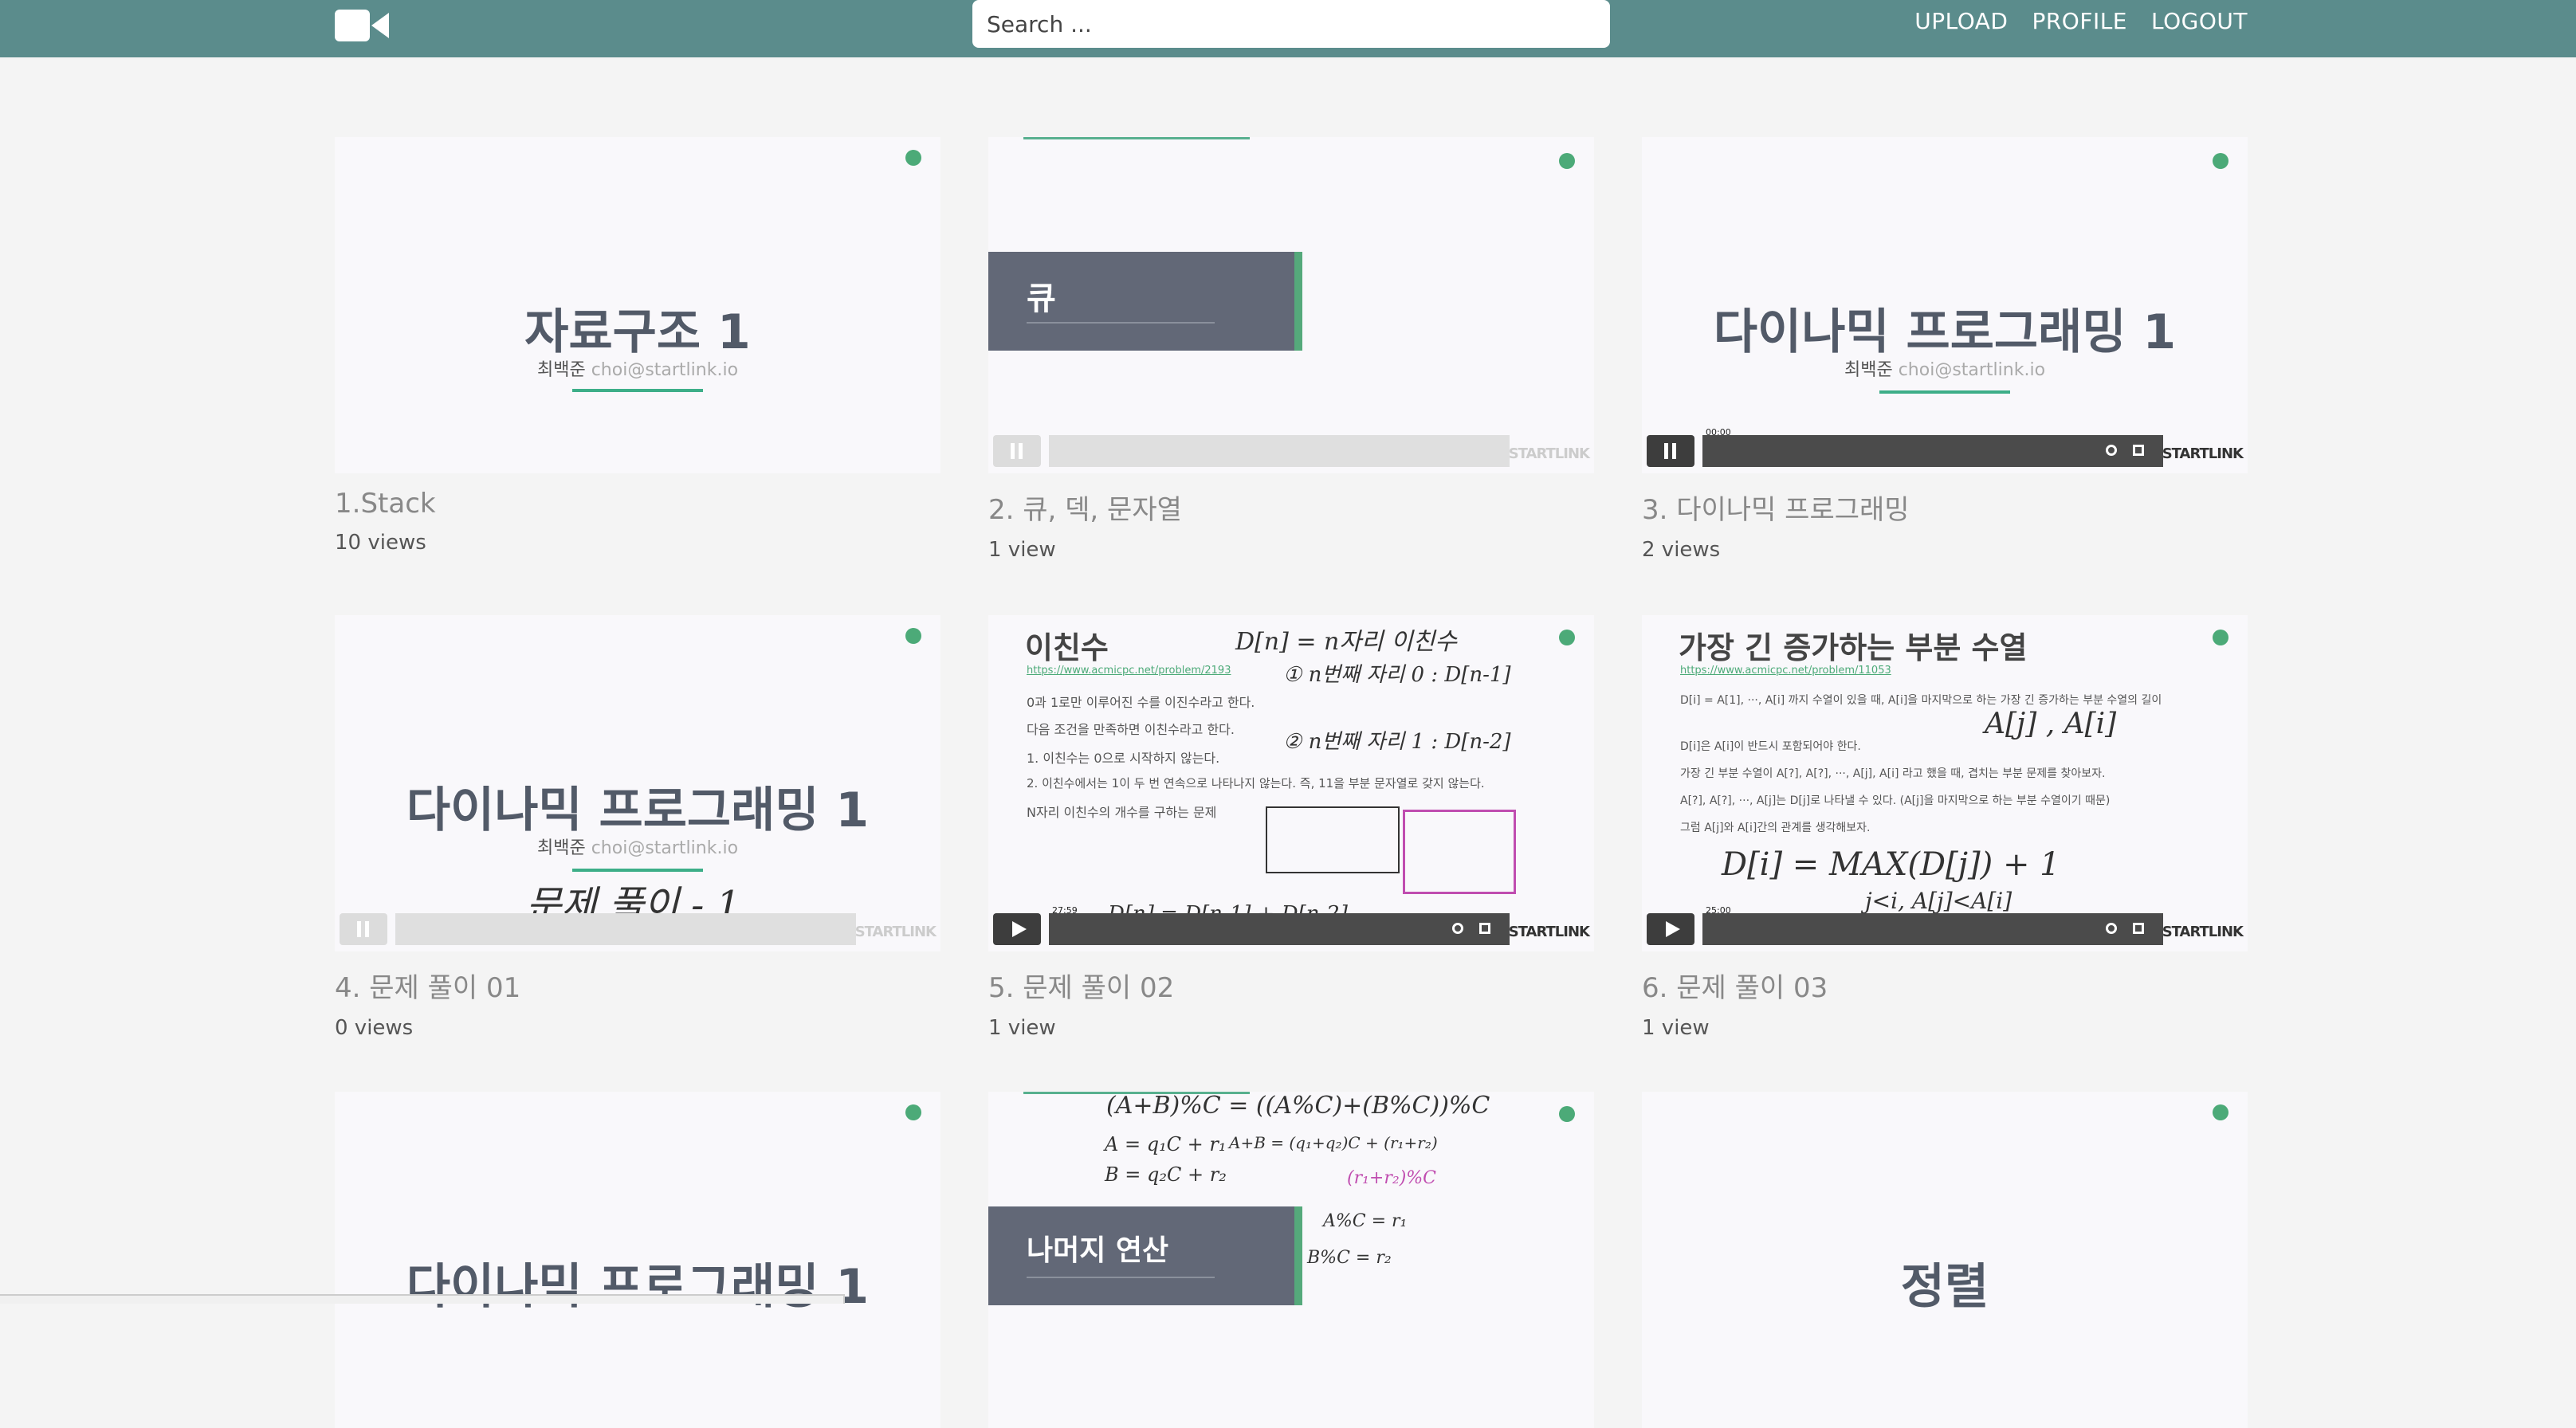  What do you see at coordinates (1785, 671) in the screenshot?
I see `problem-link: https://www.acmicpc.net/problem/11053` at bounding box center [1785, 671].